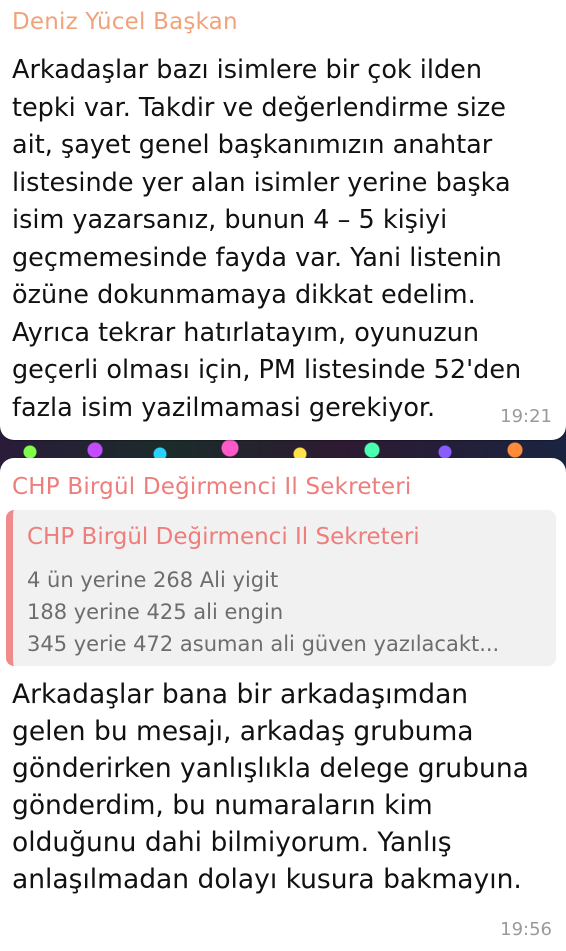 The width and height of the screenshot is (566, 951). What do you see at coordinates (153, 580) in the screenshot?
I see `quoted-line: 4 ün yerine 268 Ali yigit` at bounding box center [153, 580].